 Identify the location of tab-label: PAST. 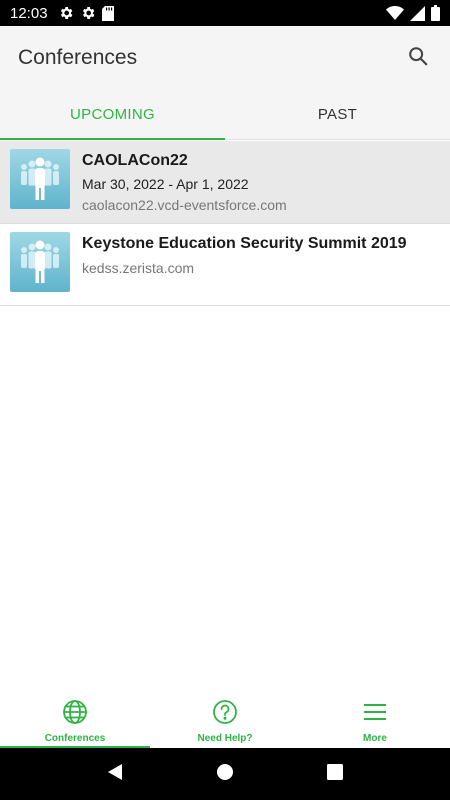
(337, 114).